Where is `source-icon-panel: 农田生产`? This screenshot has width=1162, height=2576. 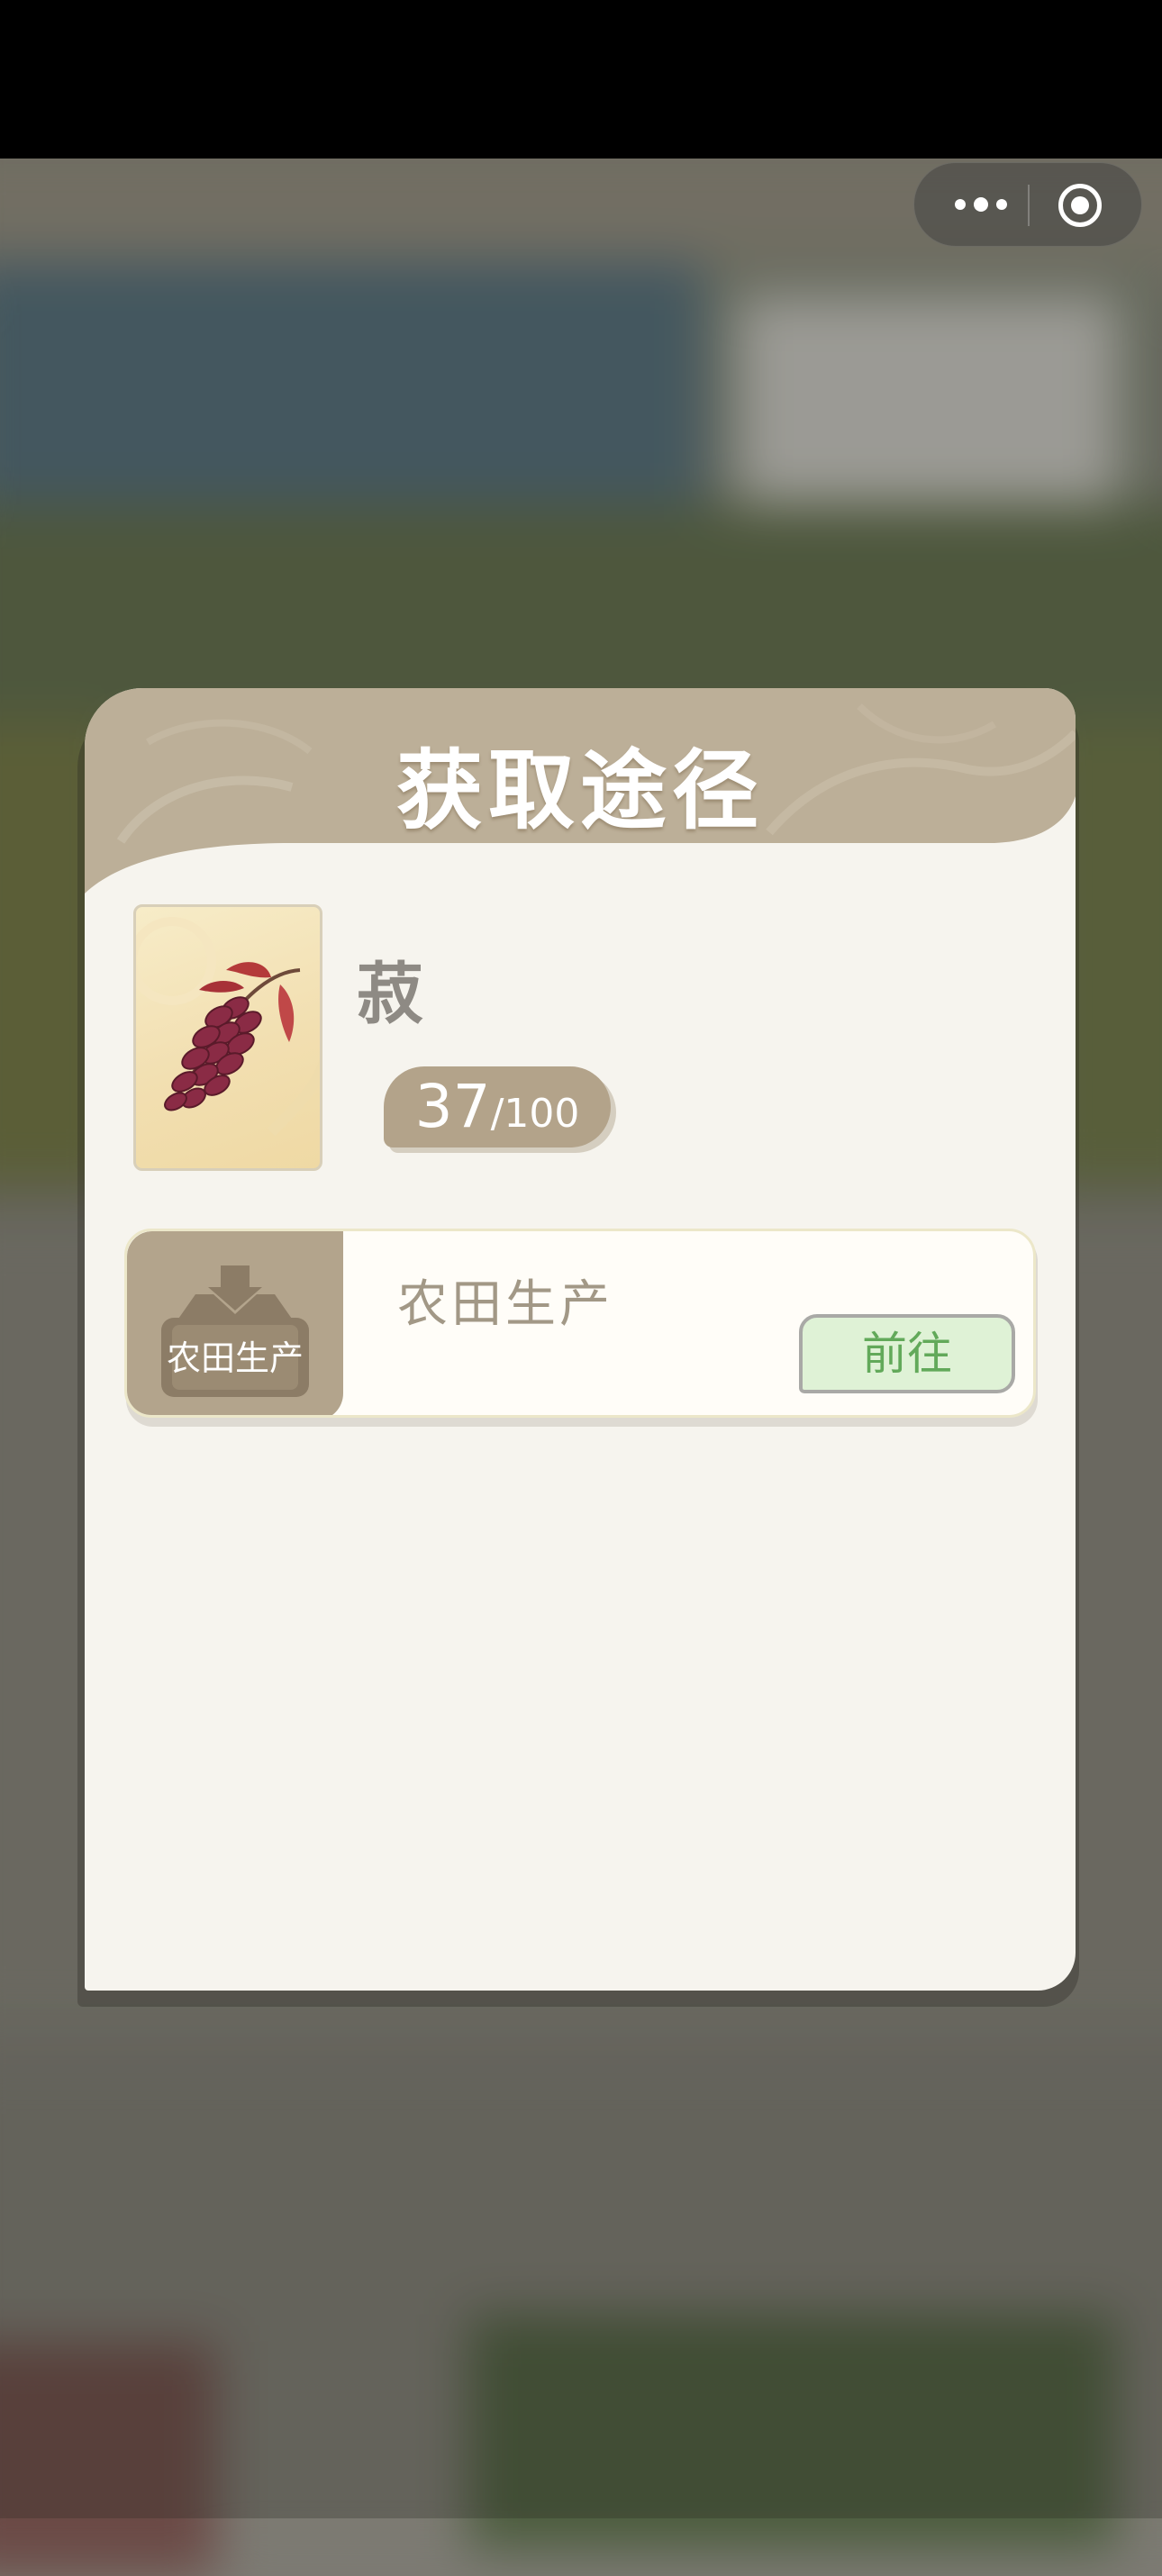
source-icon-panel: 农田生产 is located at coordinates (235, 1323).